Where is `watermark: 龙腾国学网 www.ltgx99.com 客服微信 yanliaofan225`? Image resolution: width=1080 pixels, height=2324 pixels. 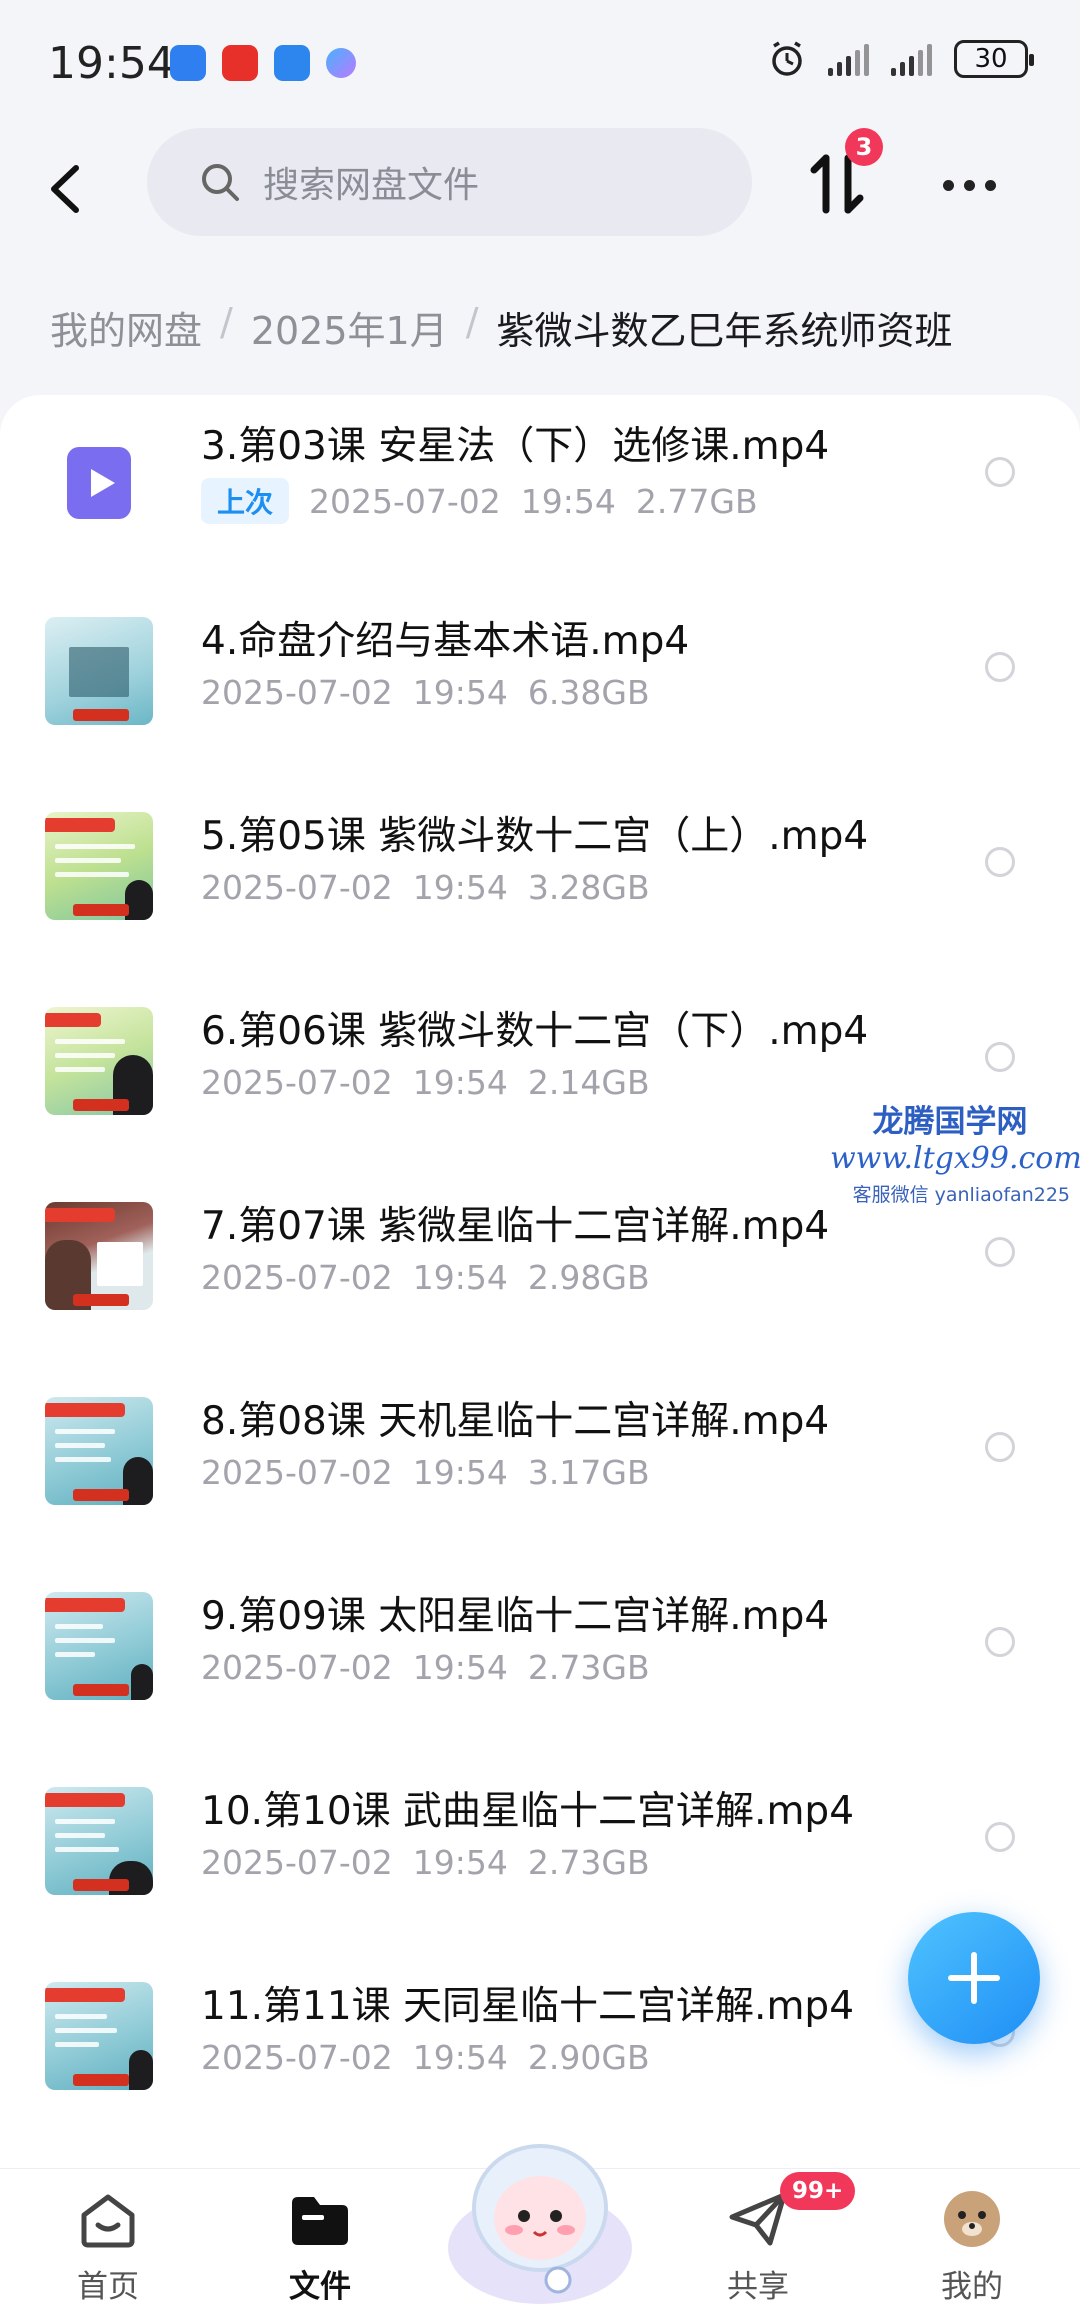
watermark: 龙腾国学网 www.ltgx99.com 客服微信 yanliaofan225 is located at coordinates (955, 1151).